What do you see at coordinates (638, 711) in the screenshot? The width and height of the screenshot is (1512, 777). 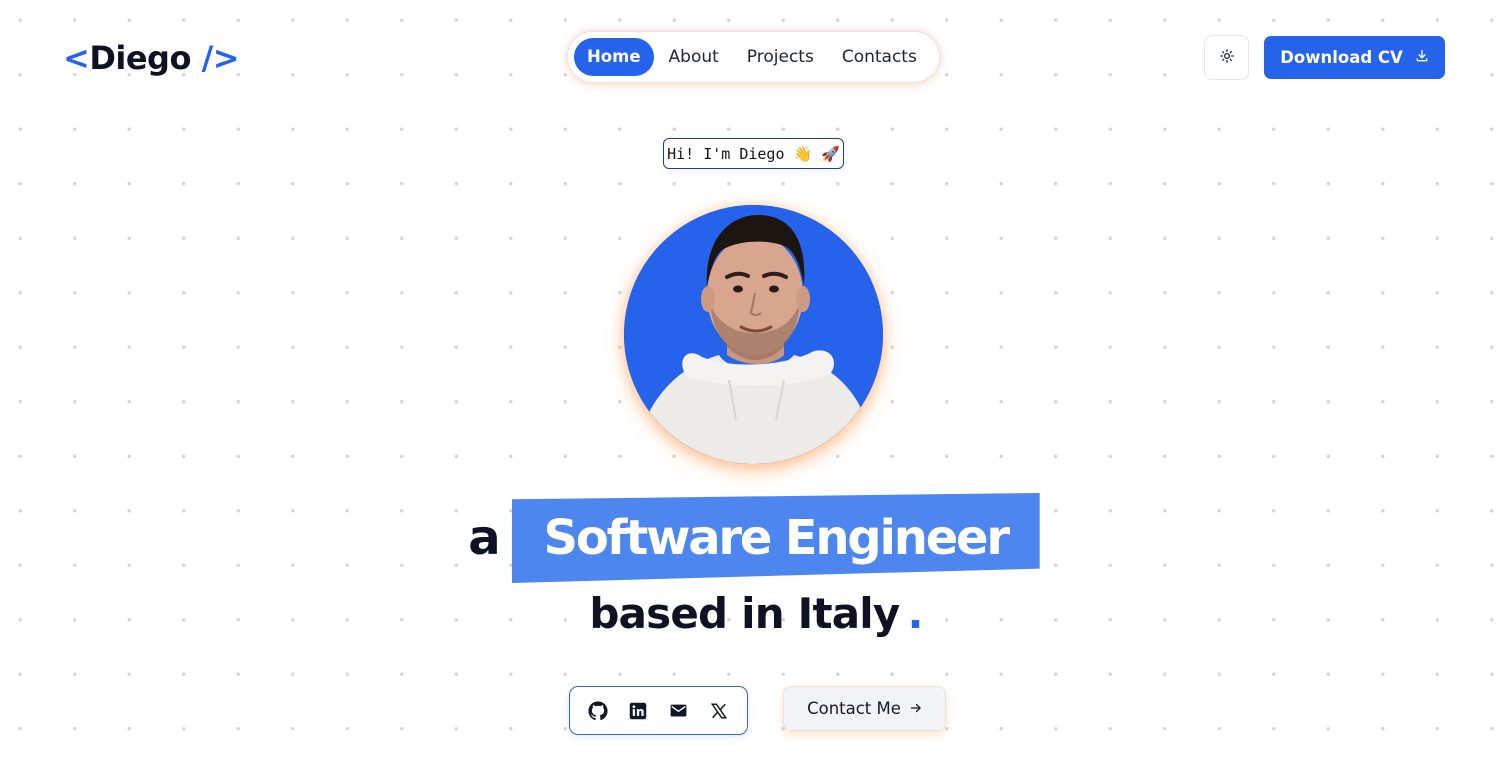 I see `linkedin-icon` at bounding box center [638, 711].